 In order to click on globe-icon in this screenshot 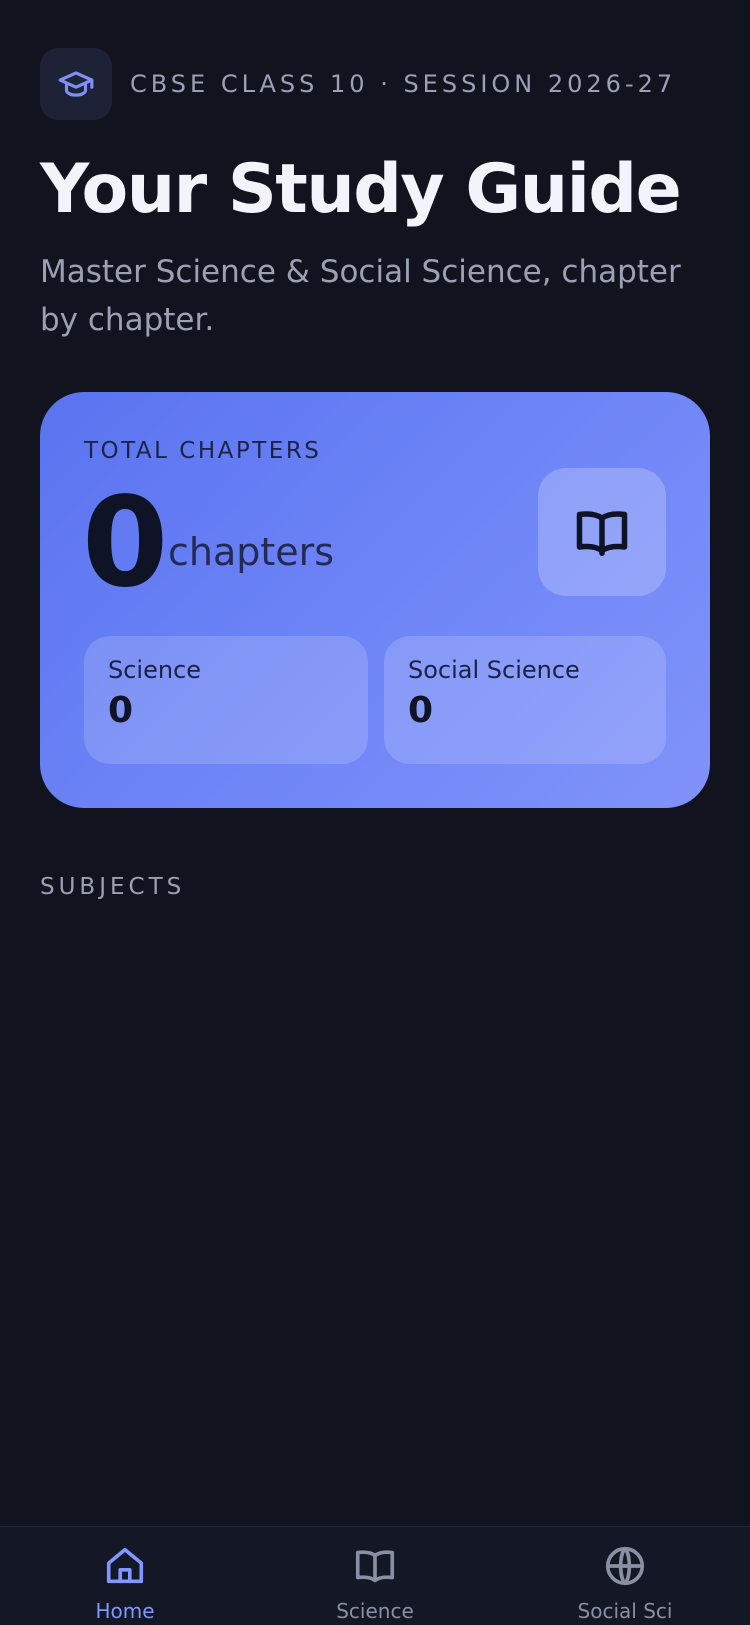, I will do `click(625, 1566)`.